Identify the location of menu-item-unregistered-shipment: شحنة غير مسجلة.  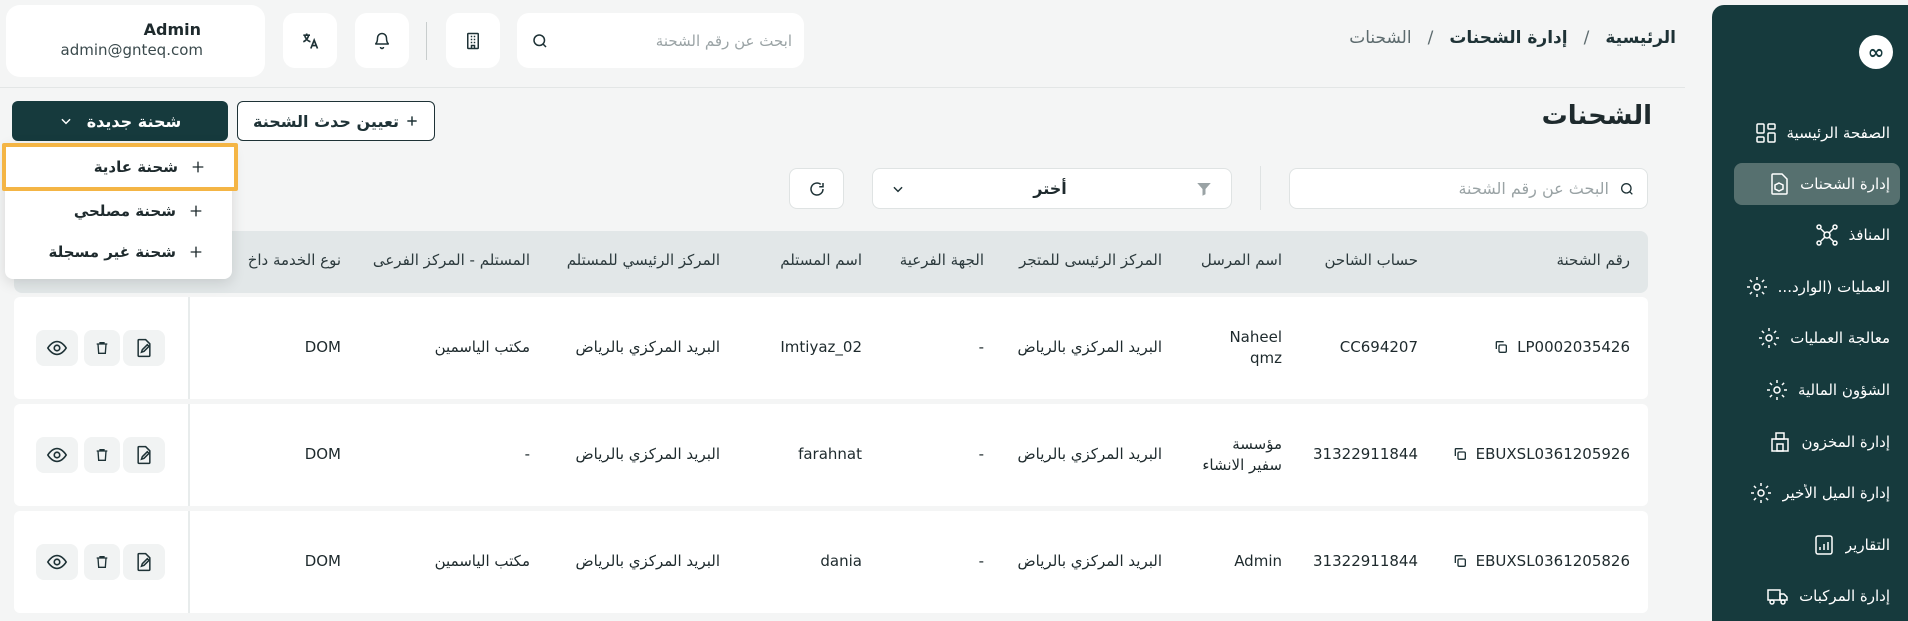
(118, 252).